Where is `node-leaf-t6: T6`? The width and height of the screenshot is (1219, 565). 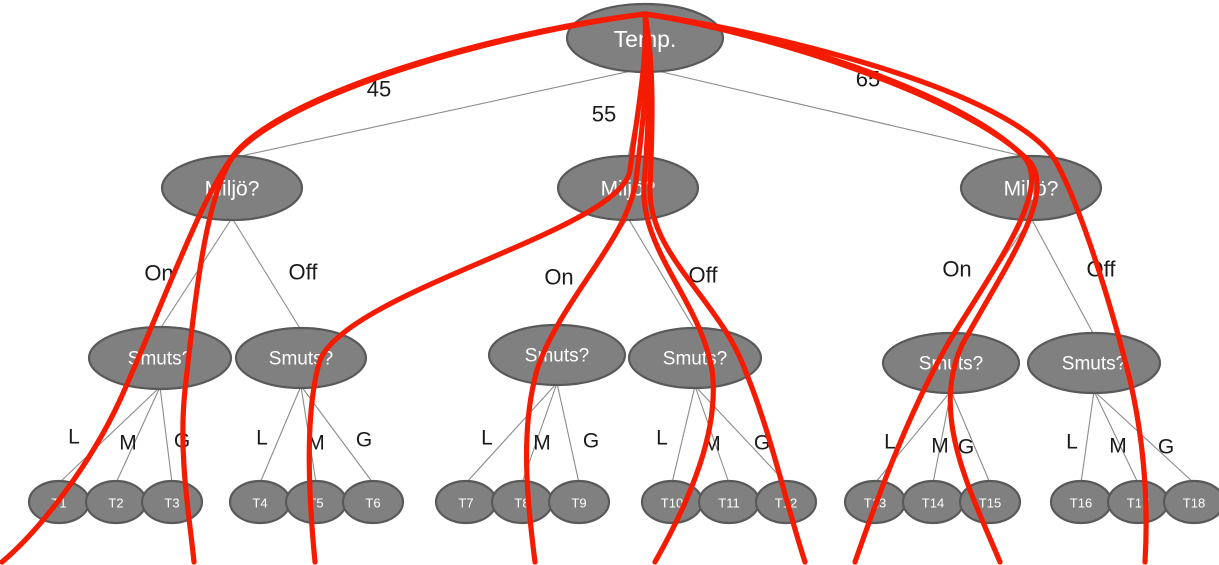
node-leaf-t6: T6 is located at coordinates (373, 502).